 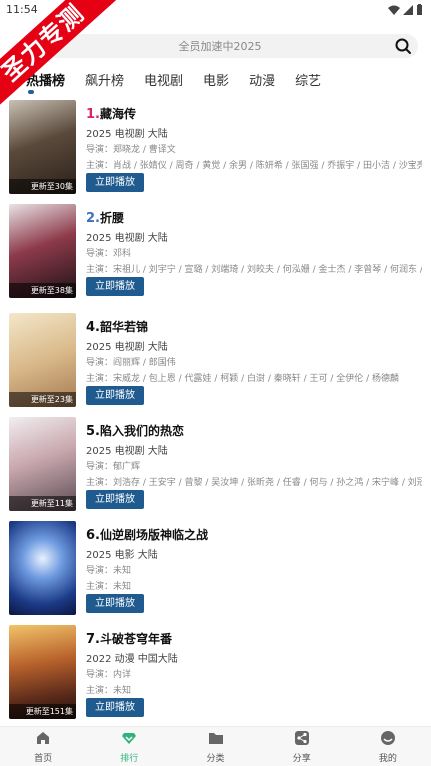 What do you see at coordinates (93, 114) in the screenshot?
I see `rank-number: 1.` at bounding box center [93, 114].